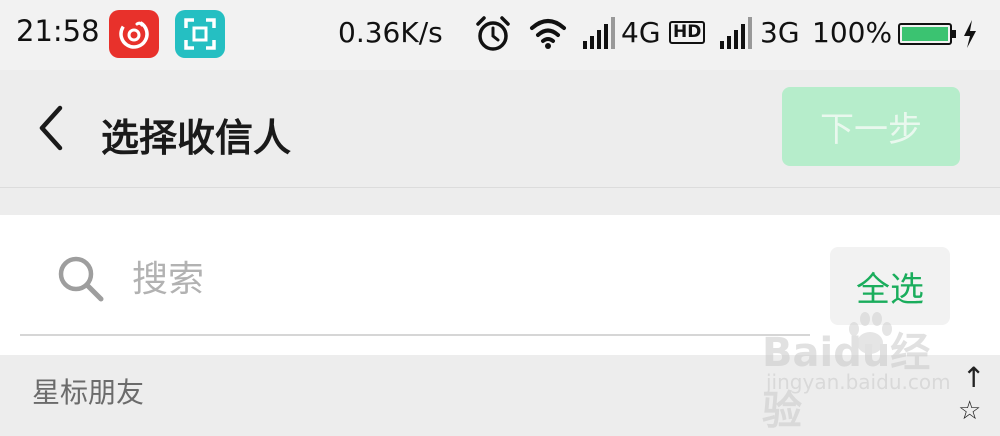  I want to click on network-type-label: 3G, so click(780, 32).